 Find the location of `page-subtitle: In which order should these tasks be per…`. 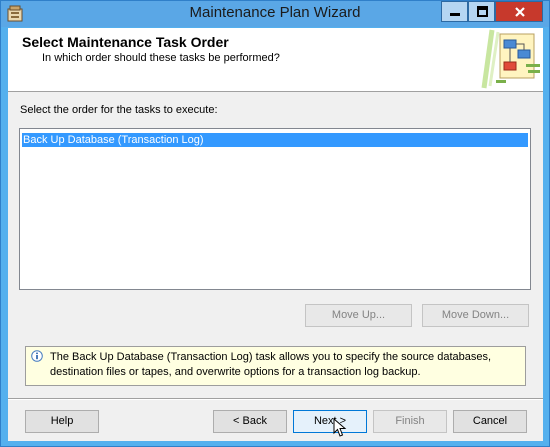

page-subtitle: In which order should these tasks be per… is located at coordinates (161, 58).